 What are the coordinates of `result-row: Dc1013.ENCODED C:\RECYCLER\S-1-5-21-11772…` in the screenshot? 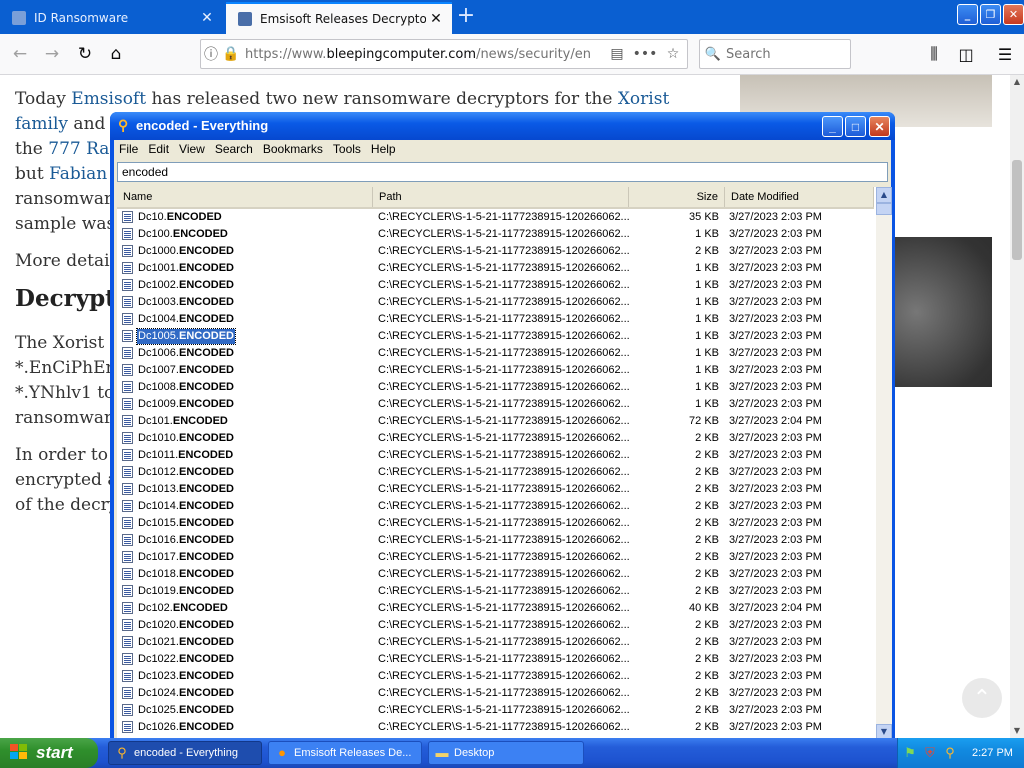 It's located at (495, 489).